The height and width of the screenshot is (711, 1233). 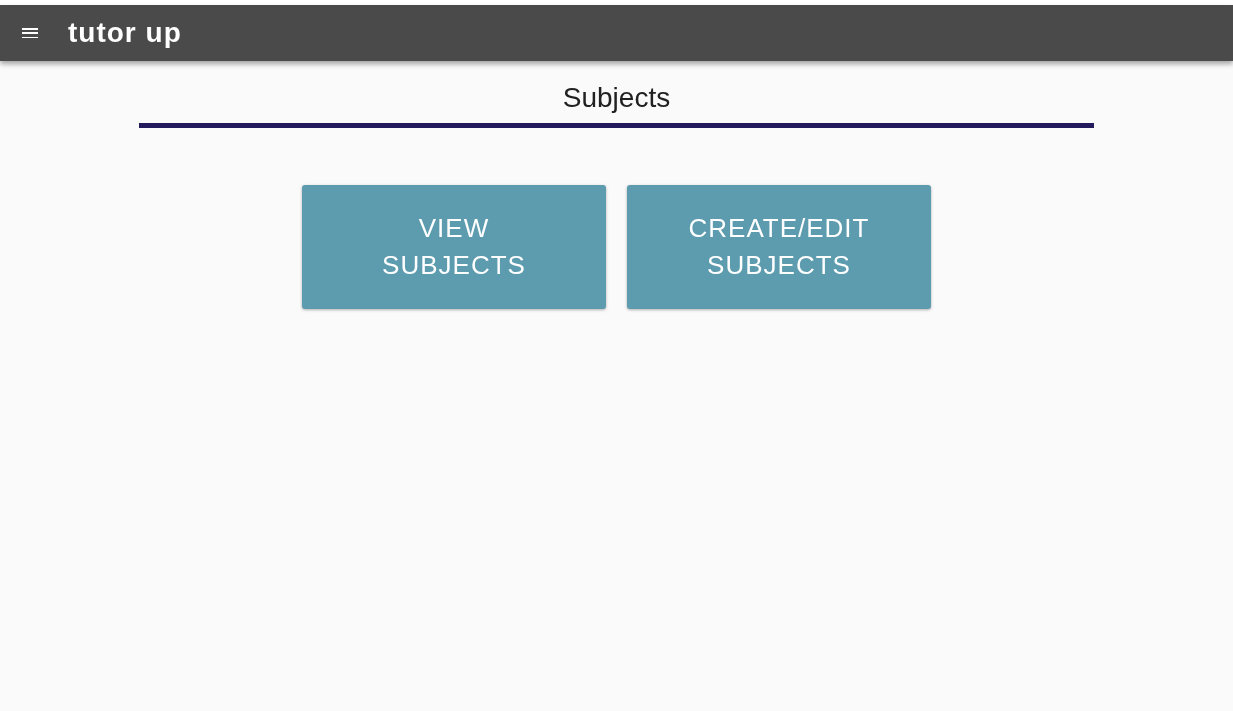 What do you see at coordinates (30, 33) in the screenshot?
I see `menu-icon` at bounding box center [30, 33].